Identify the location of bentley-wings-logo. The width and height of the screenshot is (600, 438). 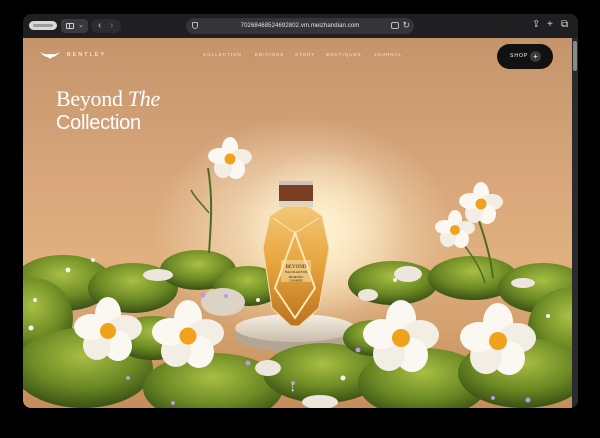
(50, 56).